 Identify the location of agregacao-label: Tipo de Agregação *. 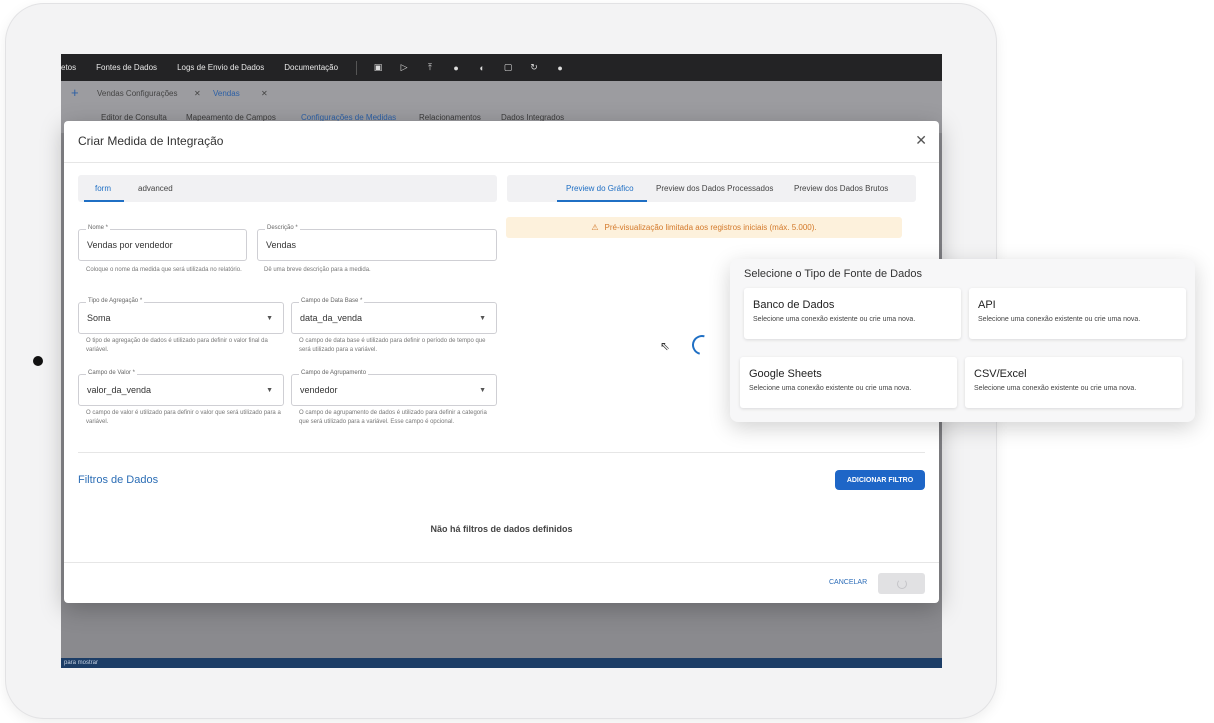
(115, 301).